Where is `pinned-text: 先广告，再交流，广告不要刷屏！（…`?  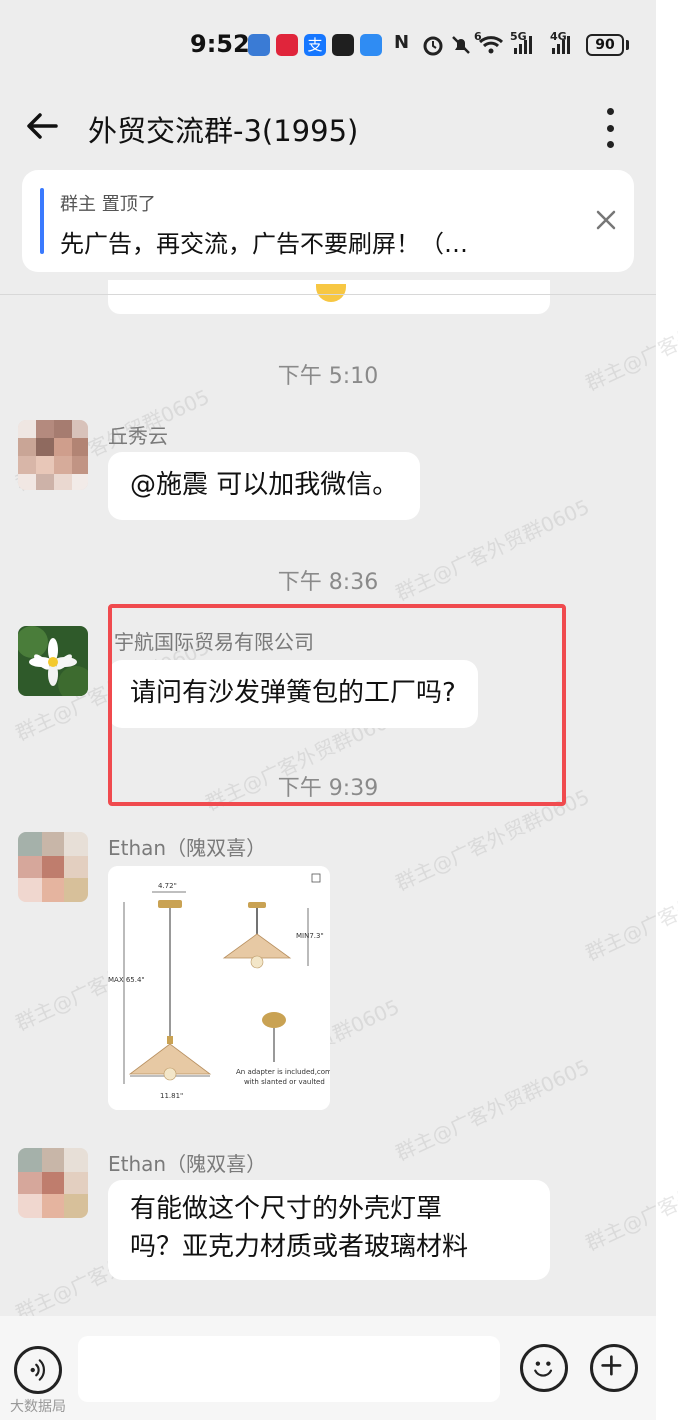 pinned-text: 先广告，再交流，广告不要刷屏！（… is located at coordinates (264, 244).